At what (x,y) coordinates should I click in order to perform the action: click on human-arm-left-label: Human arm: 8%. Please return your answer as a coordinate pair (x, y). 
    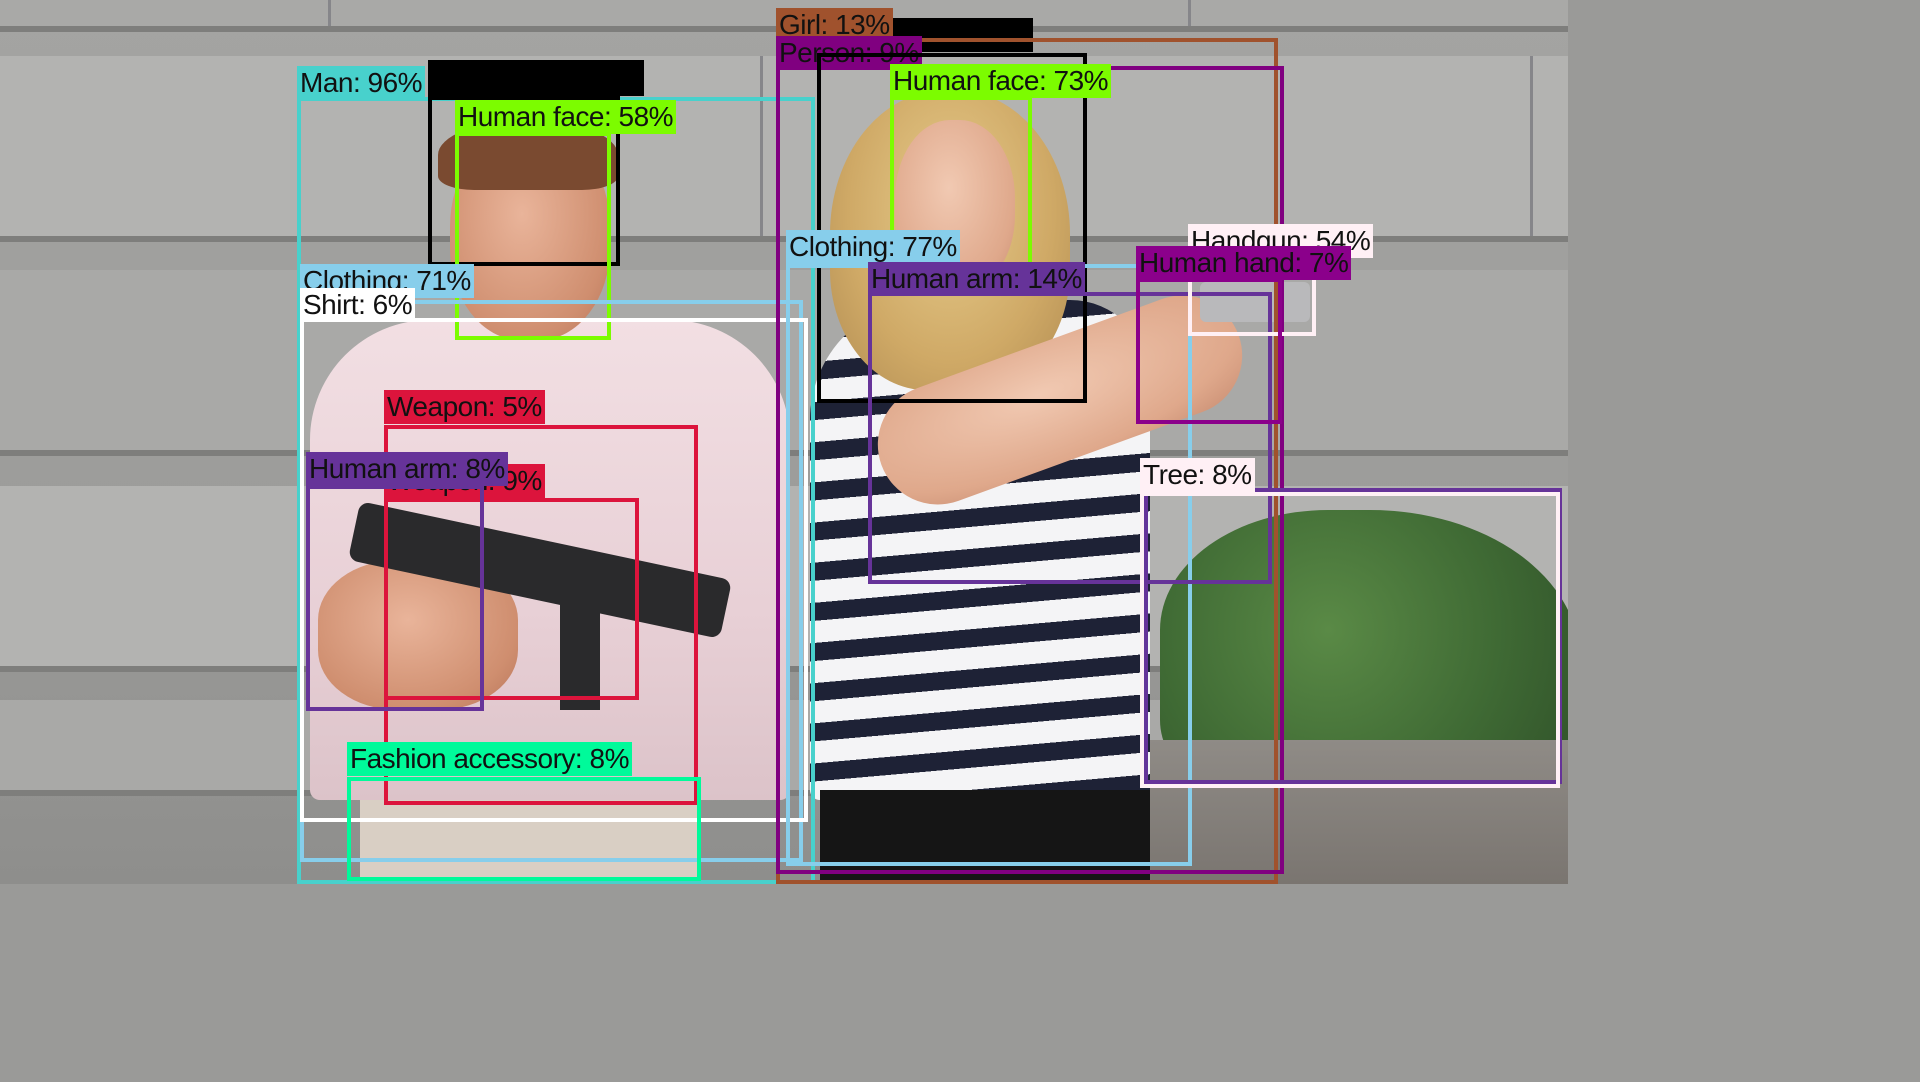
    Looking at the image, I should click on (407, 469).